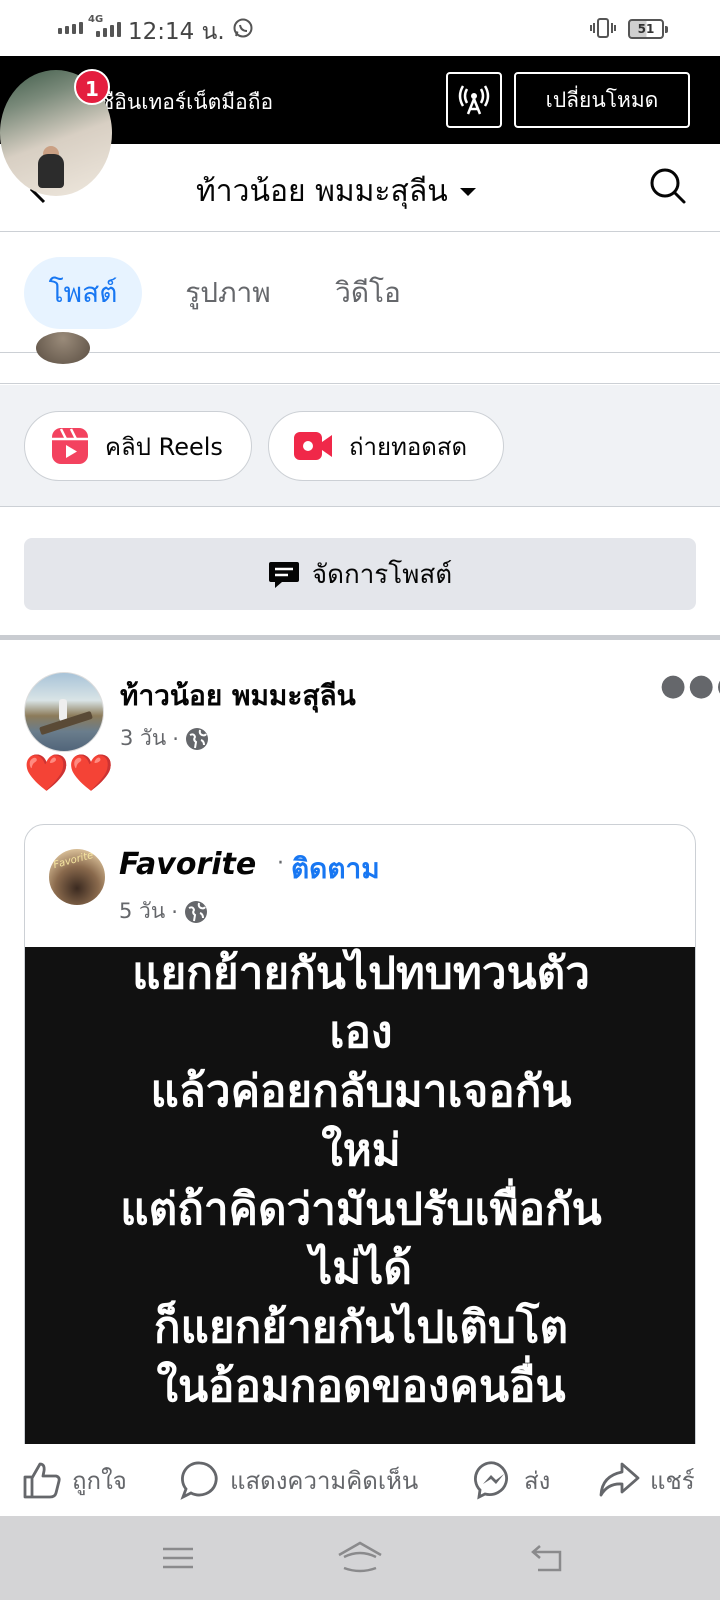 Image resolution: width=720 pixels, height=1600 pixels. I want to click on live-video-icon, so click(313, 446).